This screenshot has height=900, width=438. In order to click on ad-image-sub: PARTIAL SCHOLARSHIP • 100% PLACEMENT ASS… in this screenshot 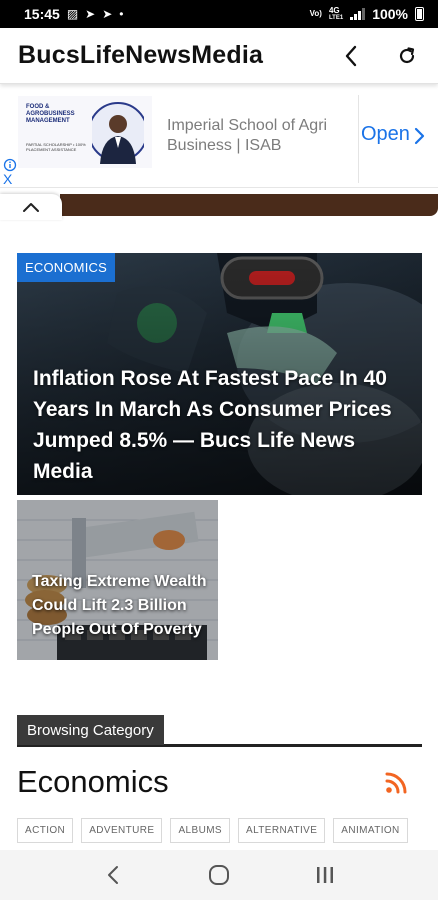, I will do `click(56, 147)`.